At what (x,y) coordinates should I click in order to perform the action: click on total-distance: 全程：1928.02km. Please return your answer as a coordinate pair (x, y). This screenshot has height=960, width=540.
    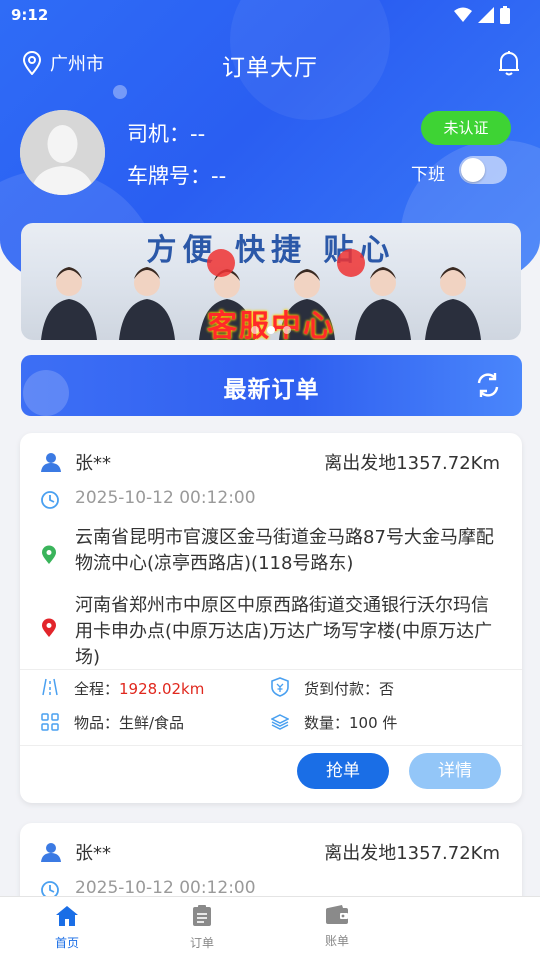
    Looking at the image, I should click on (139, 688).